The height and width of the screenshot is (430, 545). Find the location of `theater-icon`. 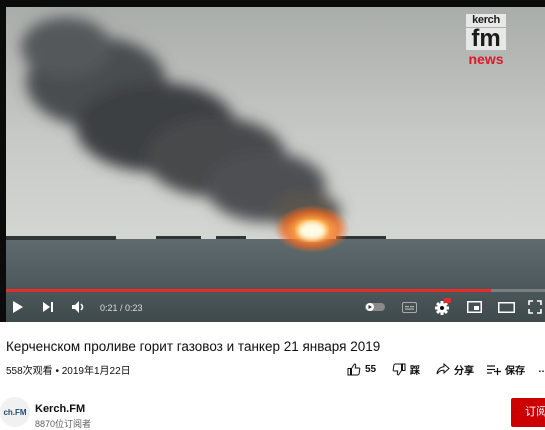

theater-icon is located at coordinates (506, 307).